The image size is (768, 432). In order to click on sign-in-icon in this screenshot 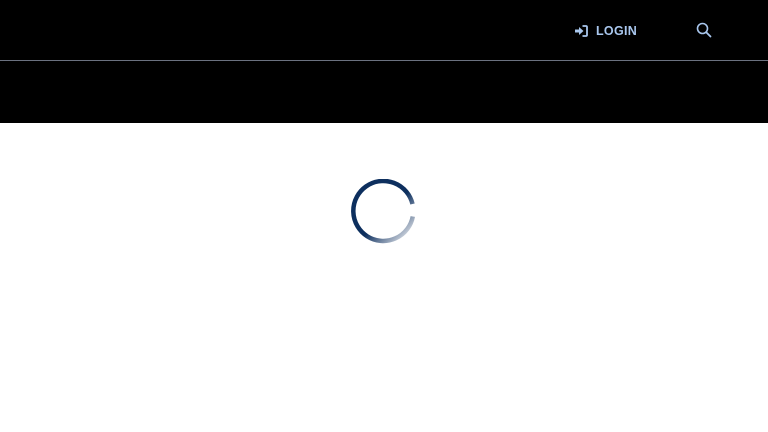, I will do `click(581, 31)`.